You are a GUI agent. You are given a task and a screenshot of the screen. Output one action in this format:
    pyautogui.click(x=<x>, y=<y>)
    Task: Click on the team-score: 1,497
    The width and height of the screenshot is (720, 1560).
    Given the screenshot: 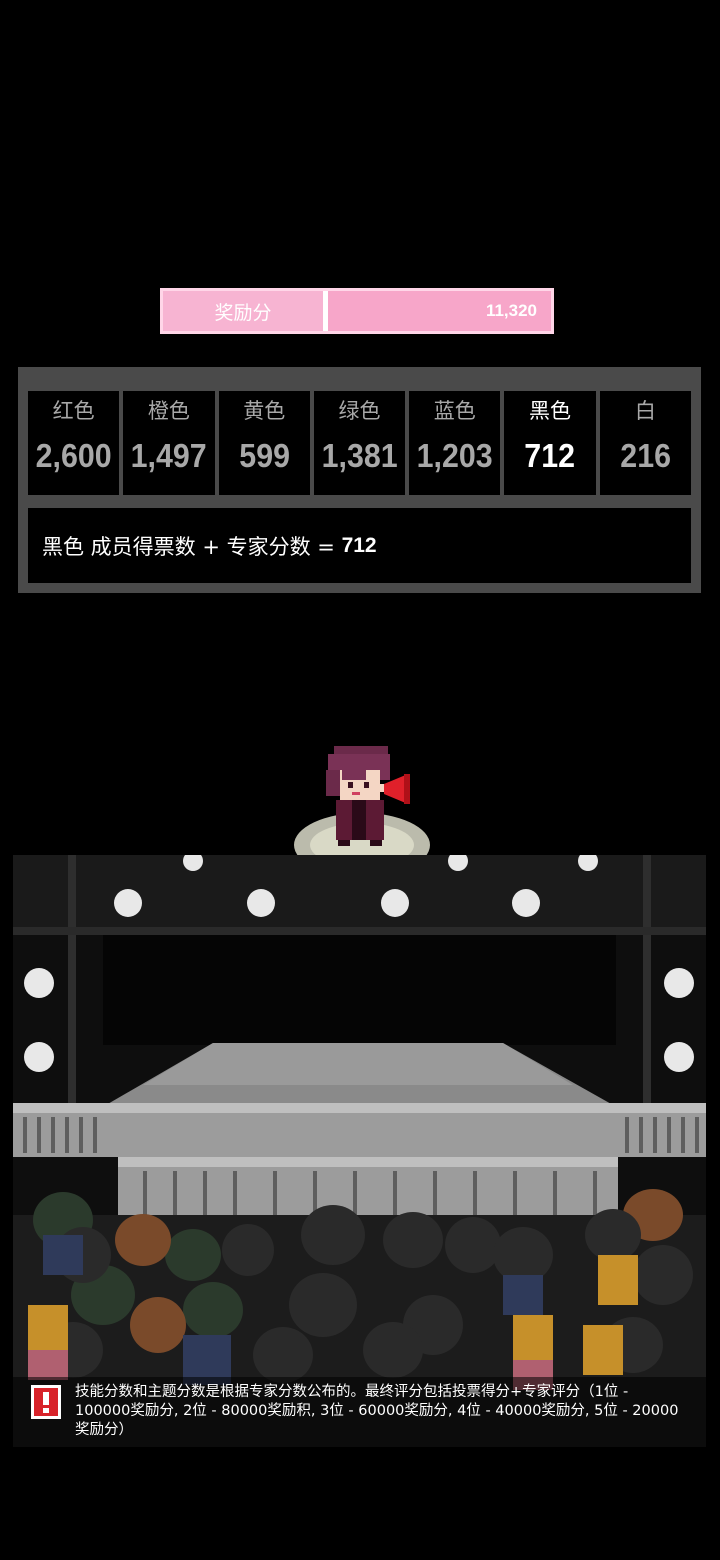 What is the action you would take?
    pyautogui.click(x=168, y=455)
    